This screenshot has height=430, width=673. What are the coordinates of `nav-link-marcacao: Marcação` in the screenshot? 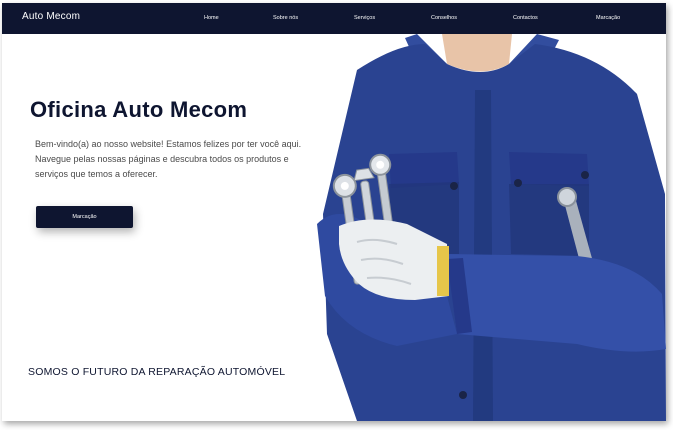 It's located at (608, 18).